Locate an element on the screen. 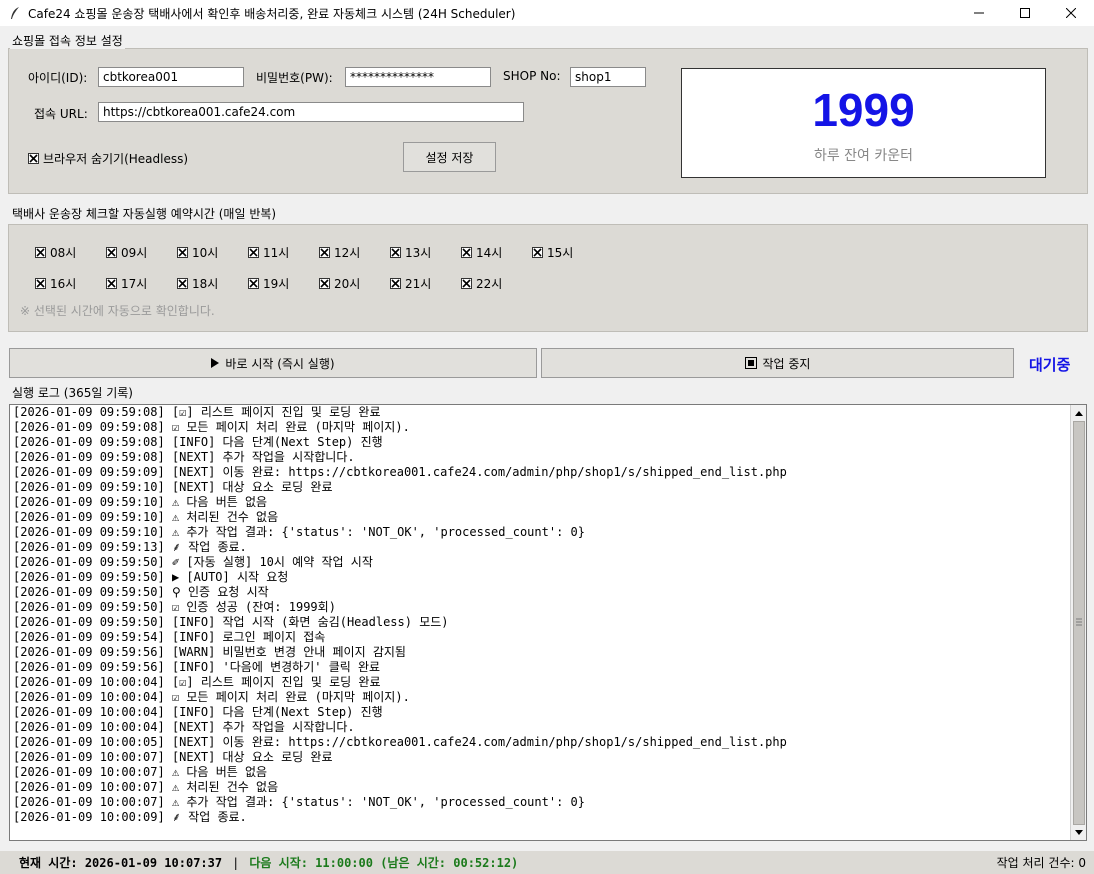 The width and height of the screenshot is (1094, 874). log-scrollbar is located at coordinates (1078, 622).